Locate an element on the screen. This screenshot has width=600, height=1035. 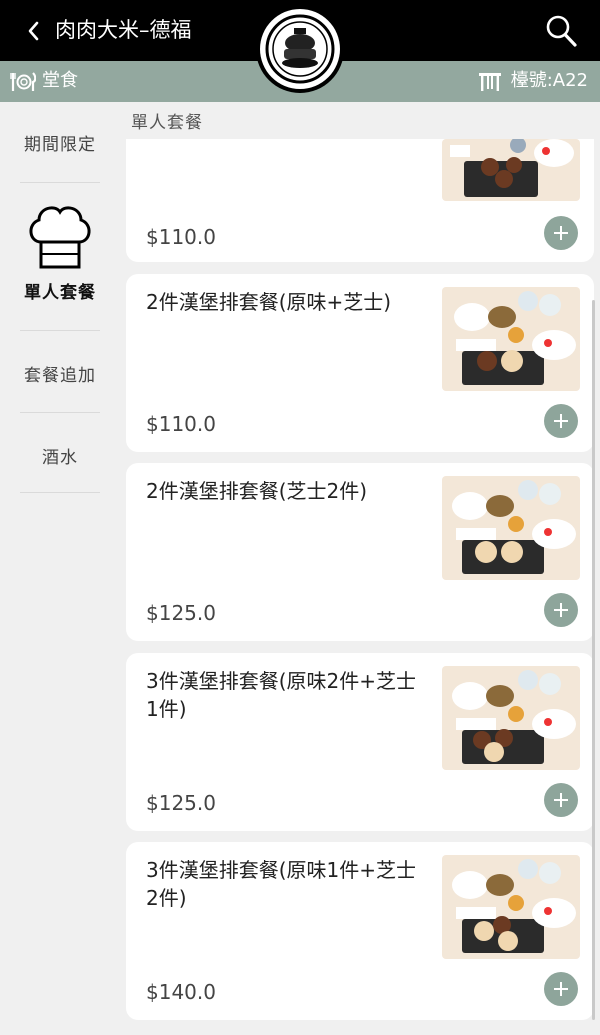
chef-hat-icon is located at coordinates (60, 236).